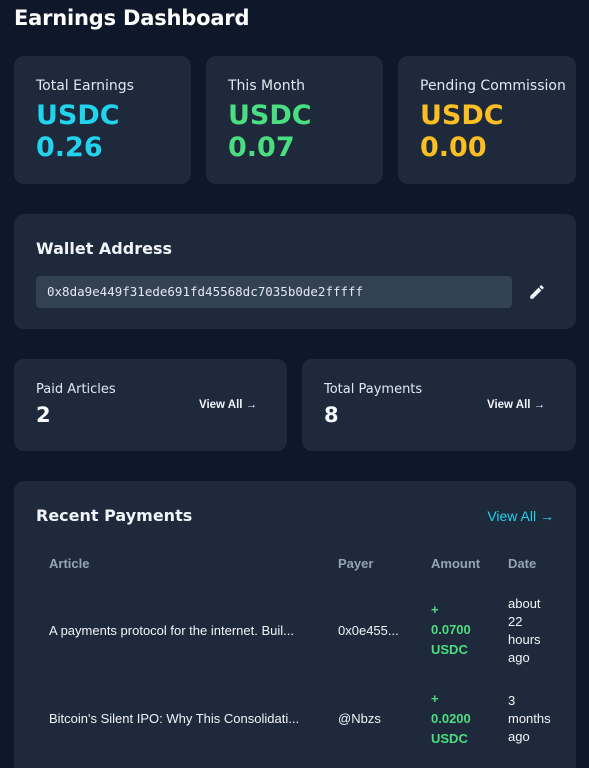 This screenshot has height=768, width=589. Describe the element at coordinates (524, 631) in the screenshot. I see `row-date: about 22 hours ago` at that location.